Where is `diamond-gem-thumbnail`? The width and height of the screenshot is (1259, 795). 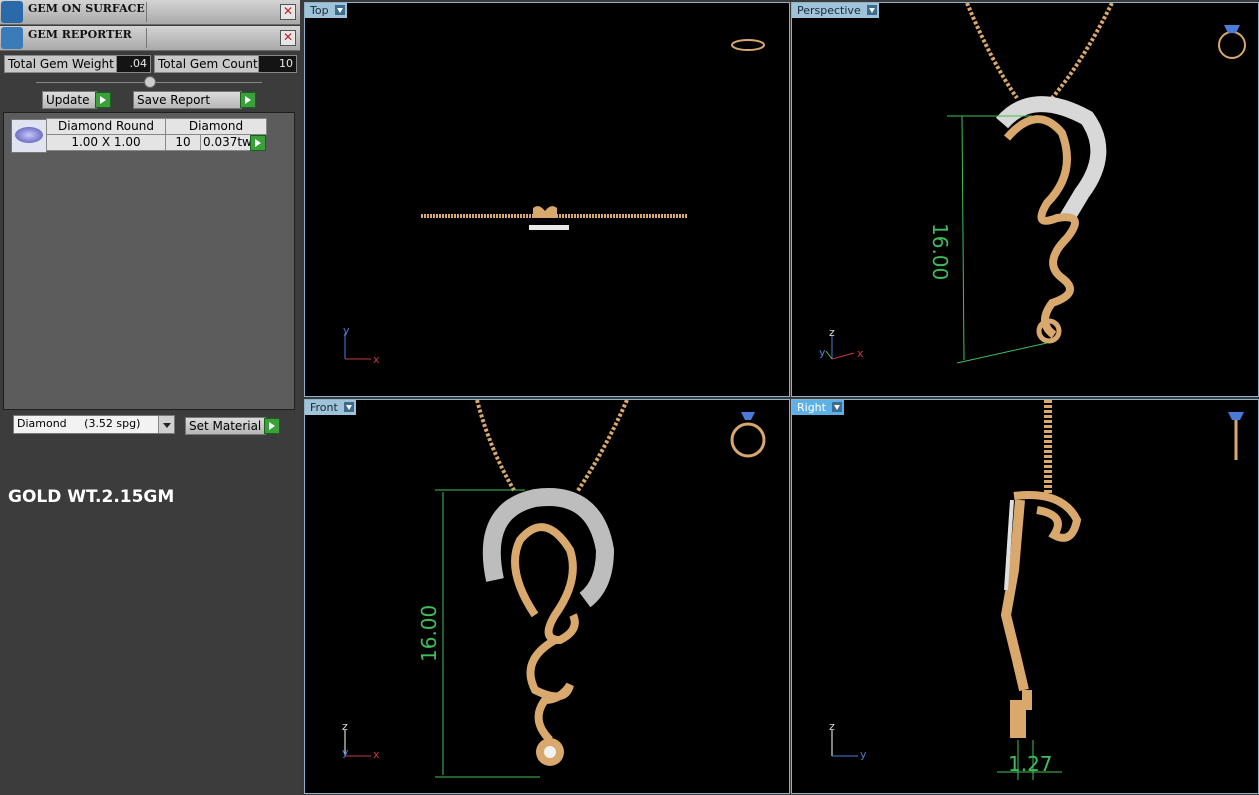 diamond-gem-thumbnail is located at coordinates (29, 136).